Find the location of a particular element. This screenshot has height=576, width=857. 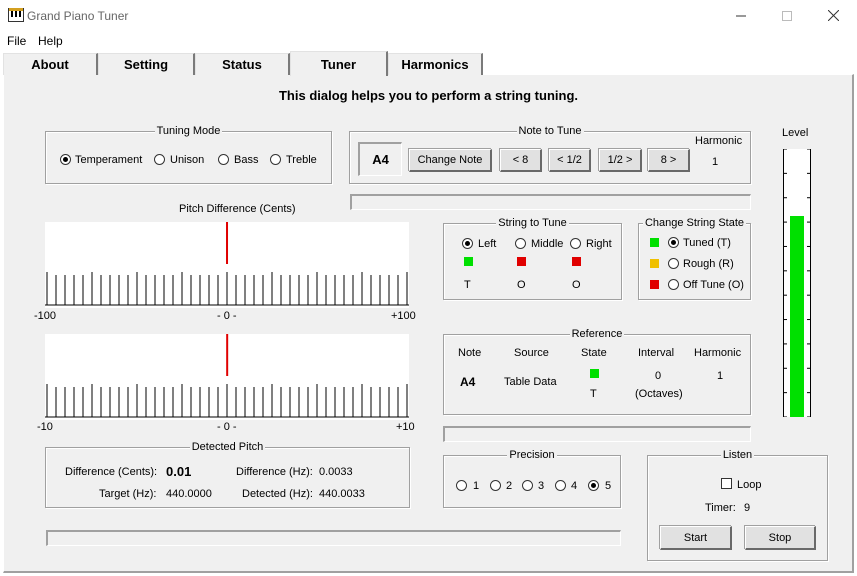

detected-hz-label: Detected (Hz): is located at coordinates (277, 494).